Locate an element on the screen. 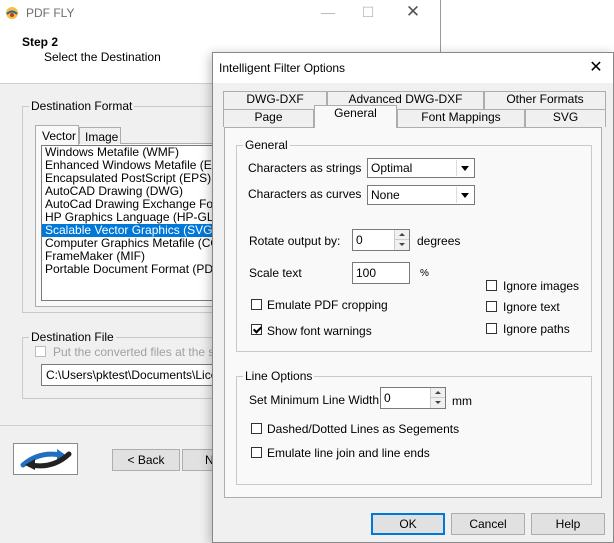 The width and height of the screenshot is (614, 543). ignore-paths-checkbox is located at coordinates (491, 328).